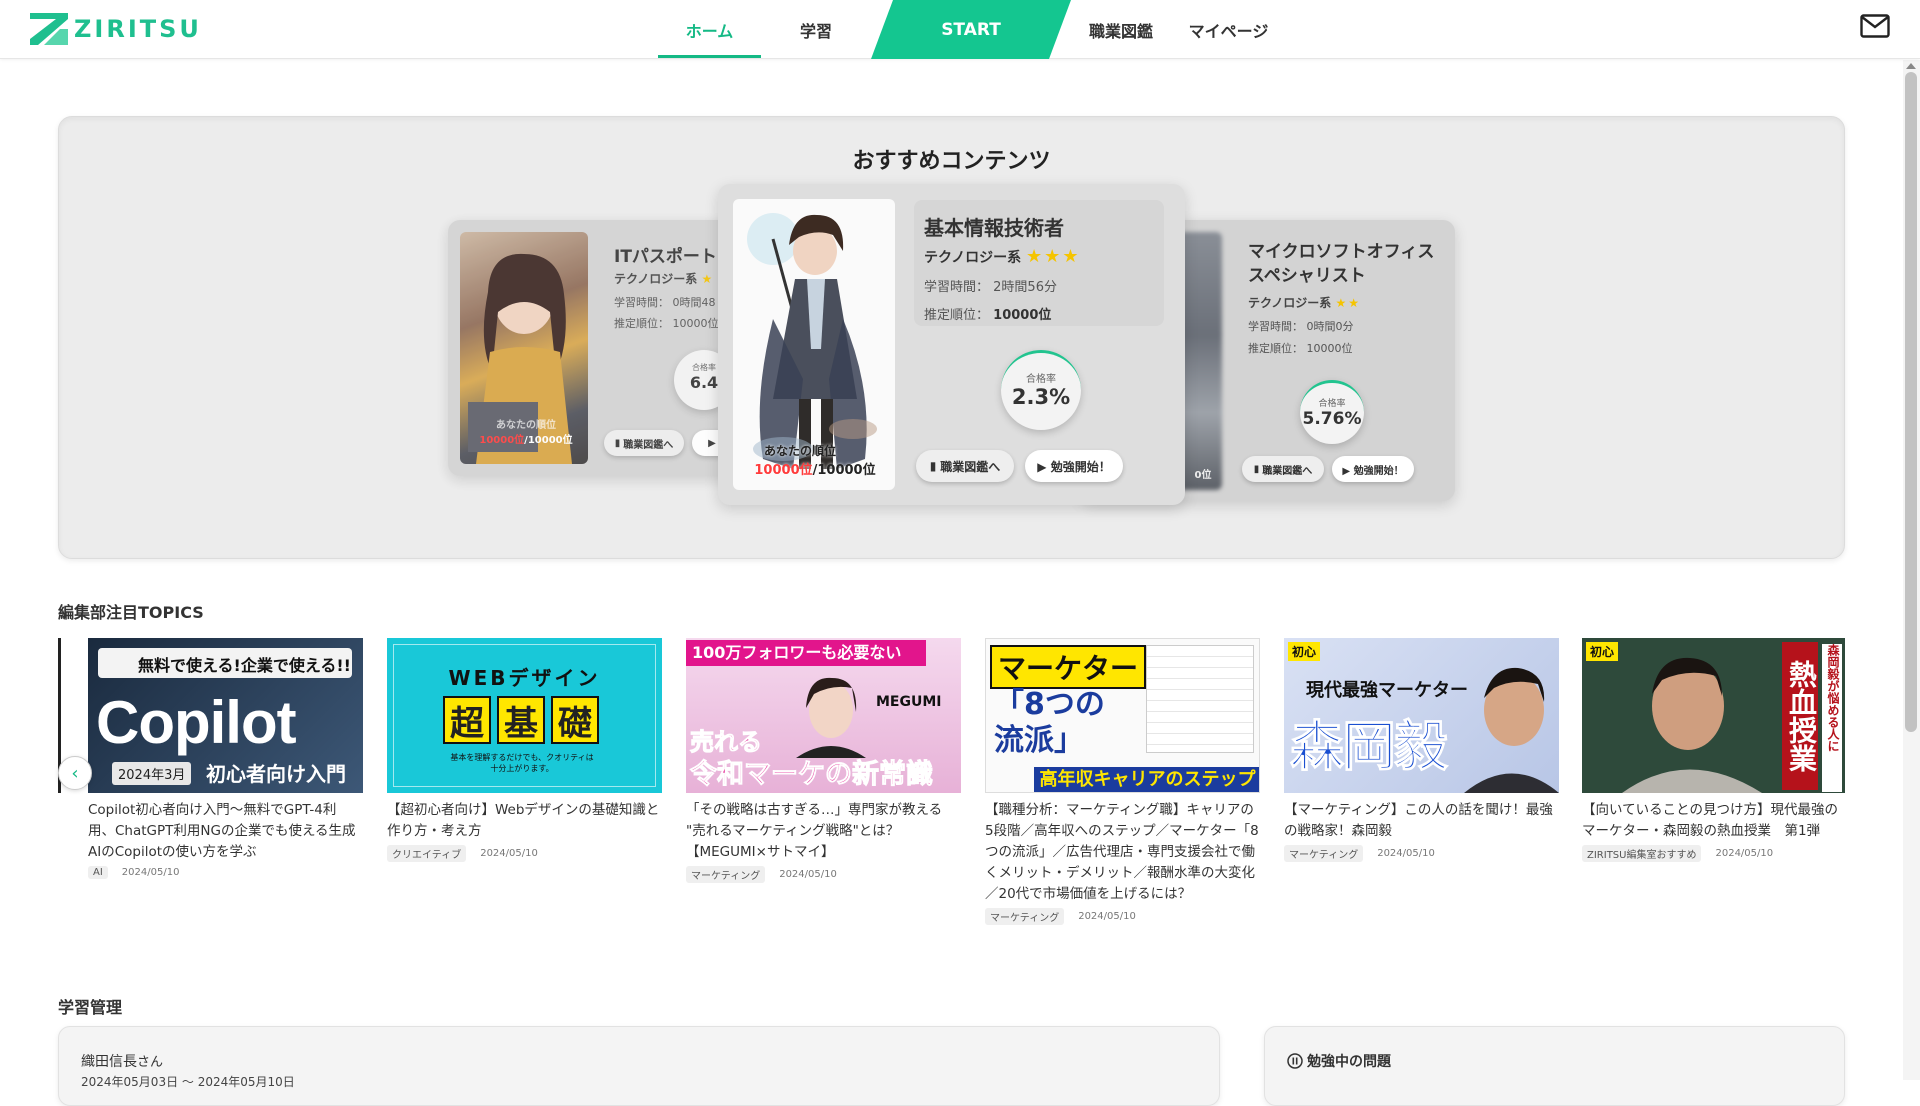 Image resolution: width=1920 pixels, height=1106 pixels. Describe the element at coordinates (1642, 853) in the screenshot. I see `topic-tag: ZIRITSU編集室おすすめ` at that location.